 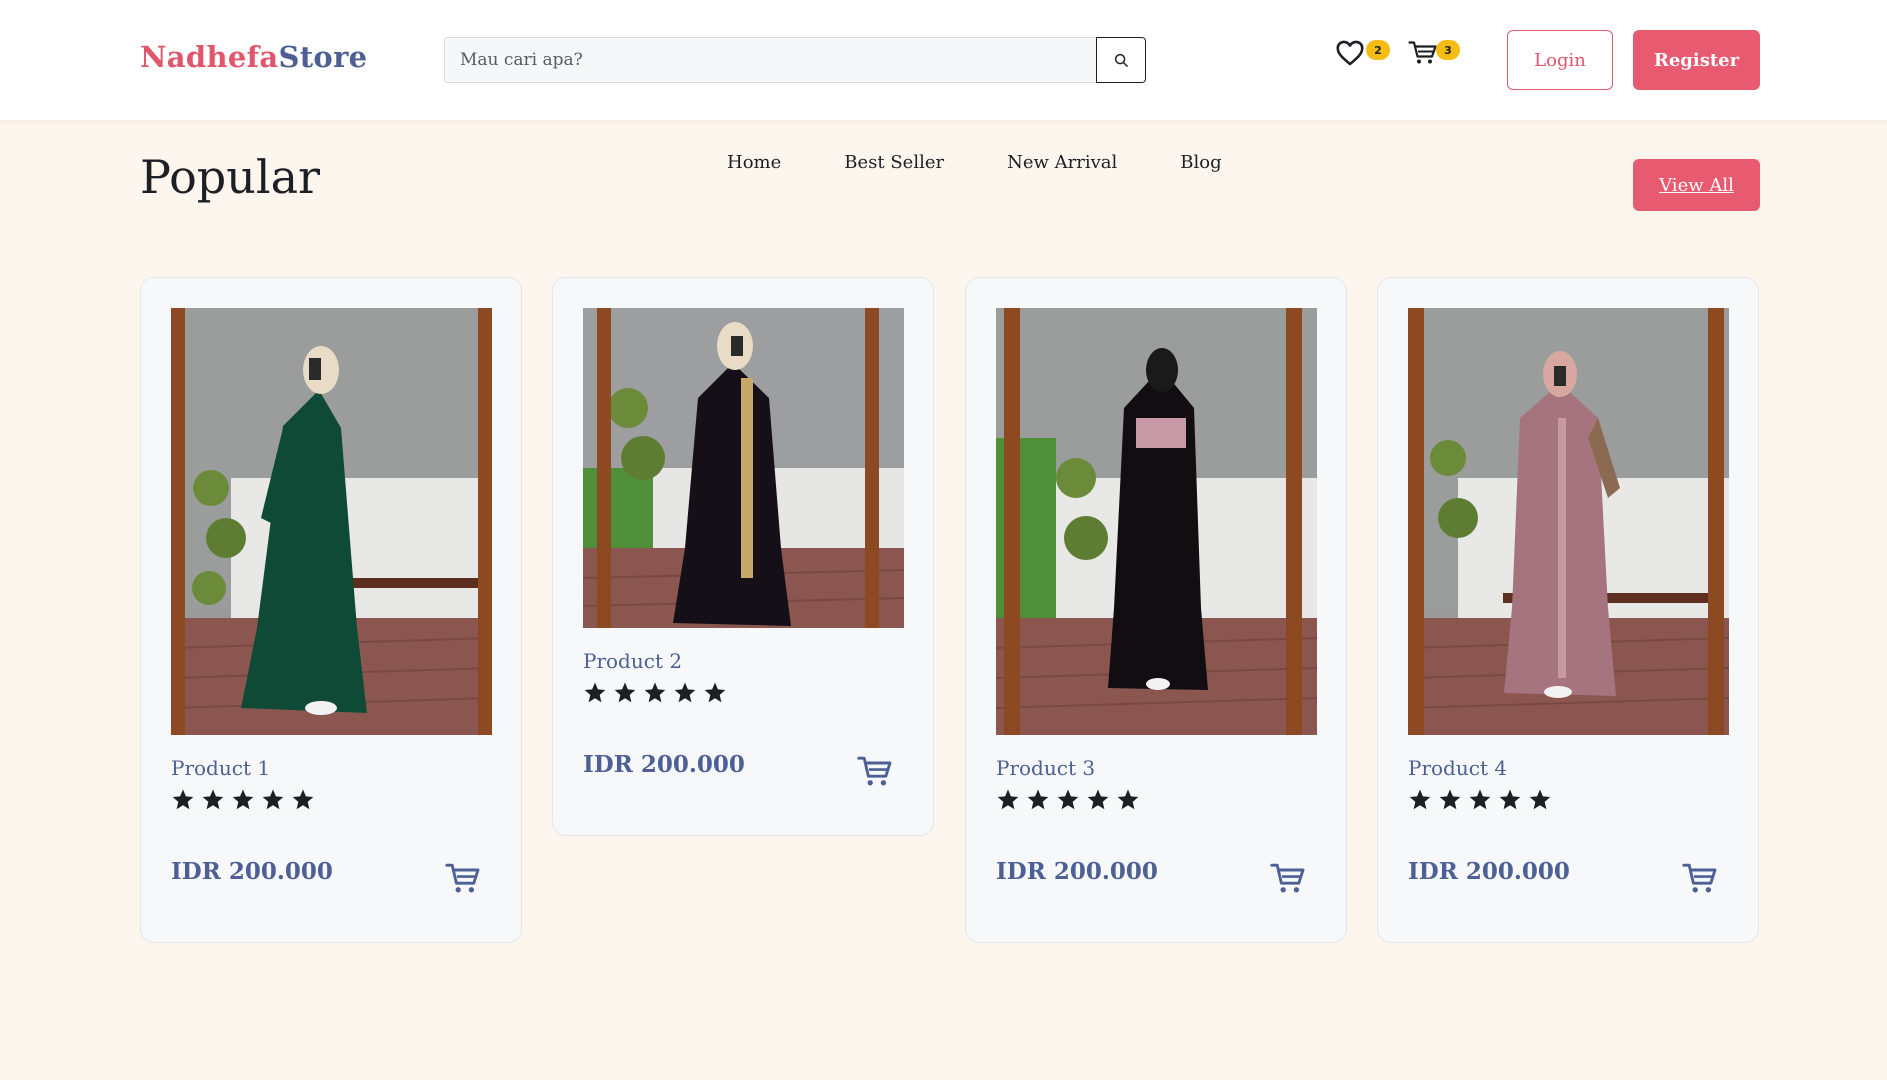 I want to click on nav-new-arrival: New Arrival, so click(x=1062, y=162).